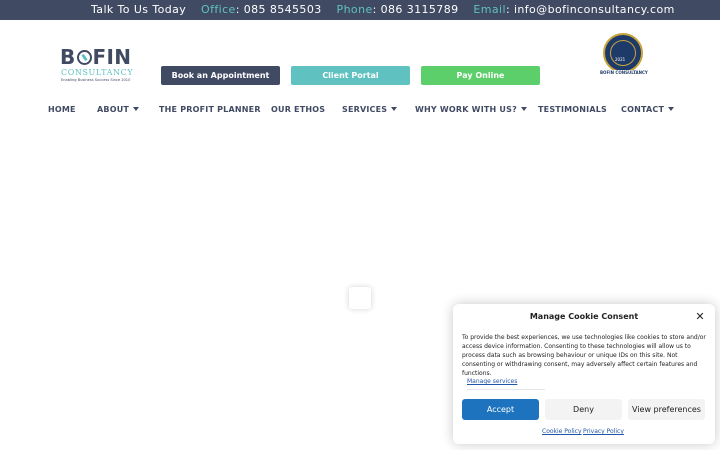 The height and width of the screenshot is (450, 720). Describe the element at coordinates (620, 59) in the screenshot. I see `award-year: 2021` at that location.